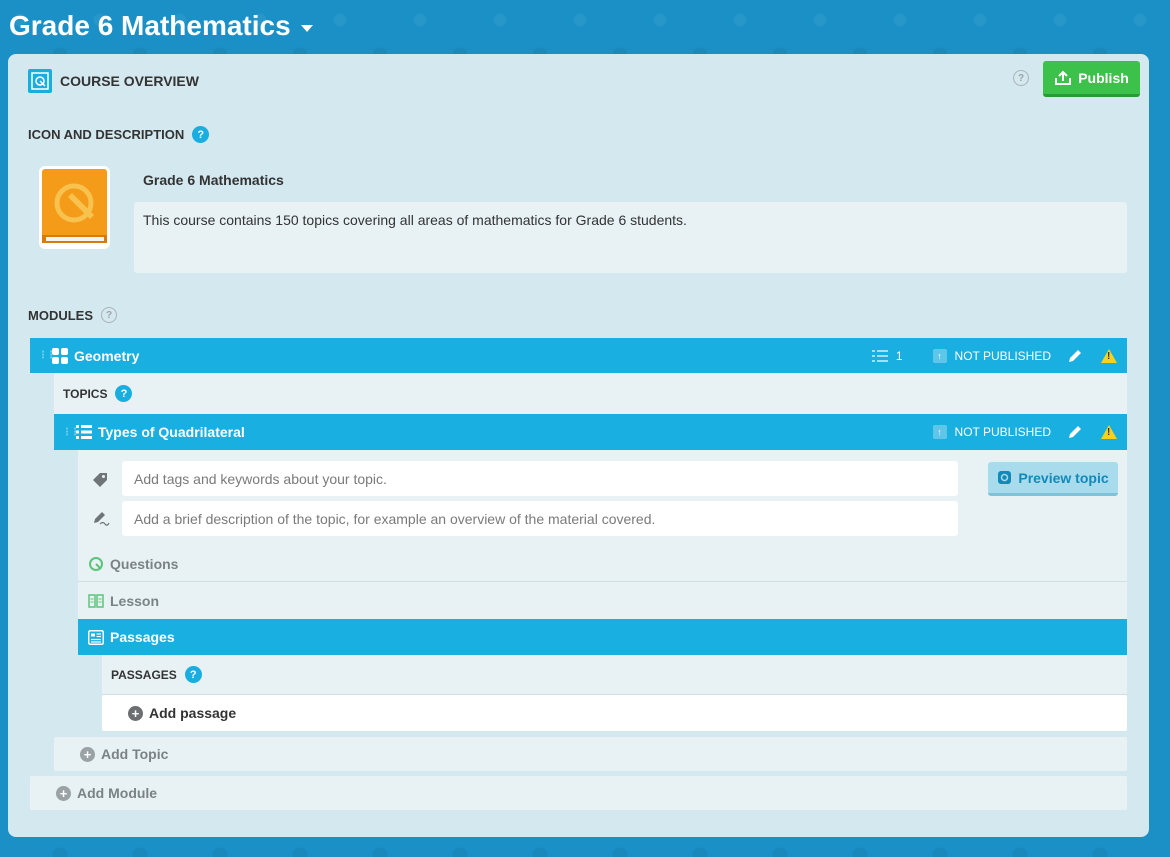 Image resolution: width=1170 pixels, height=857 pixels. What do you see at coordinates (1063, 477) in the screenshot?
I see `preview-topic-label: Preview topic` at bounding box center [1063, 477].